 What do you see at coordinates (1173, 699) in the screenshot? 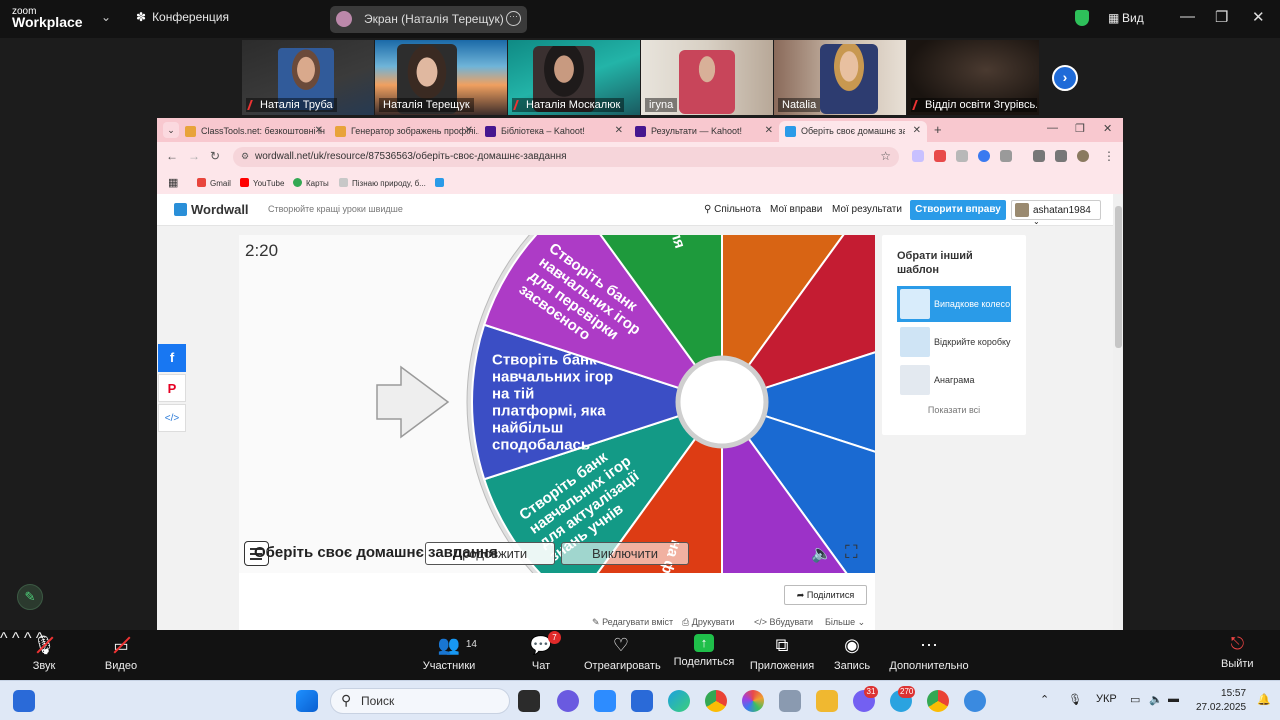
I see `battery-icon: ▬` at bounding box center [1173, 699].